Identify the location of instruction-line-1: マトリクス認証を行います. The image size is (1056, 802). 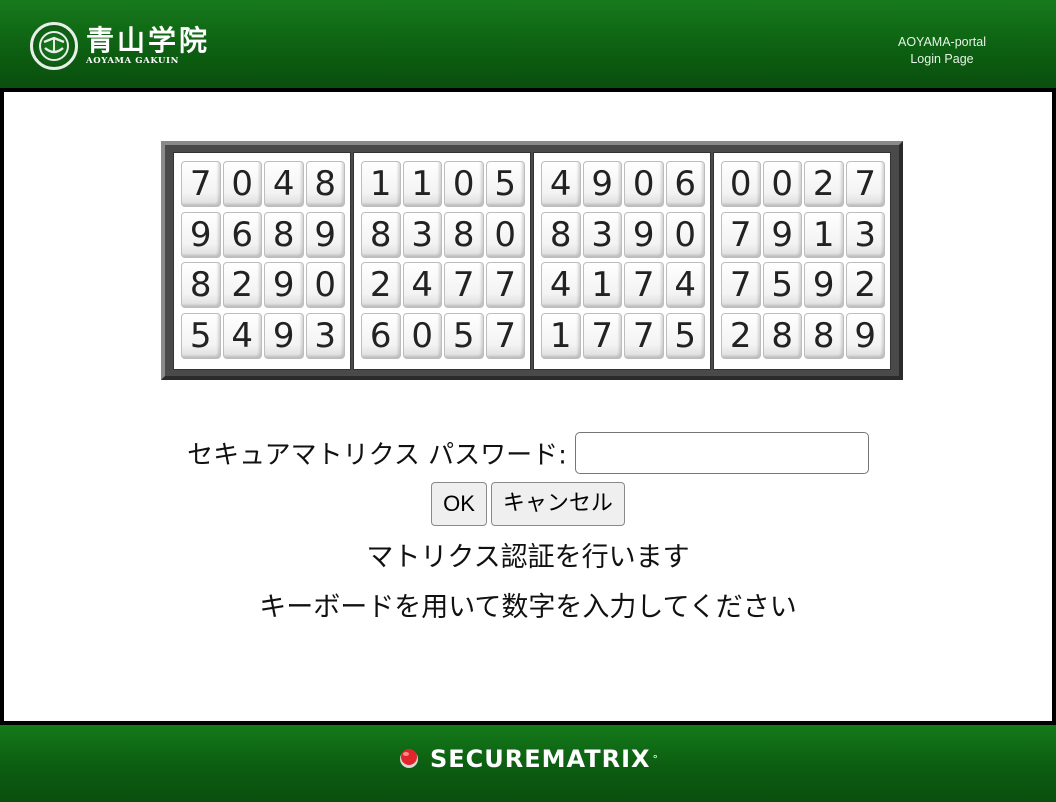
(528, 557).